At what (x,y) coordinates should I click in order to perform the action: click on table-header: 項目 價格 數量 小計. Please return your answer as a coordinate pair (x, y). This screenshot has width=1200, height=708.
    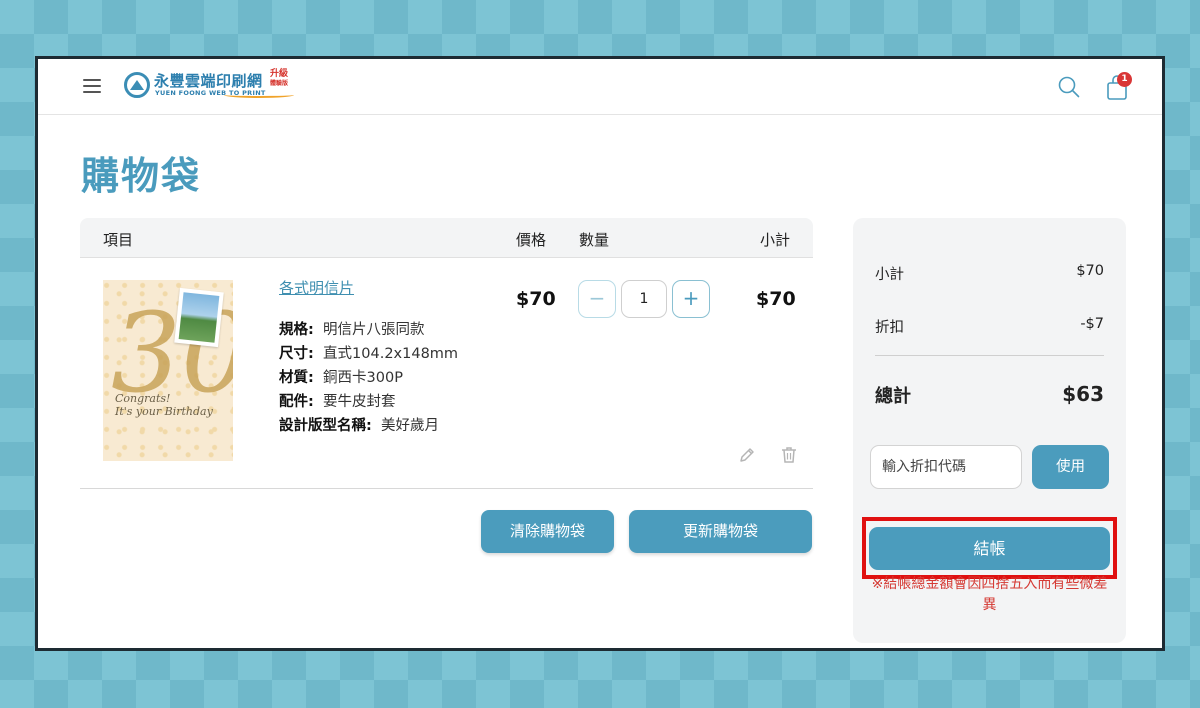
    Looking at the image, I should click on (446, 238).